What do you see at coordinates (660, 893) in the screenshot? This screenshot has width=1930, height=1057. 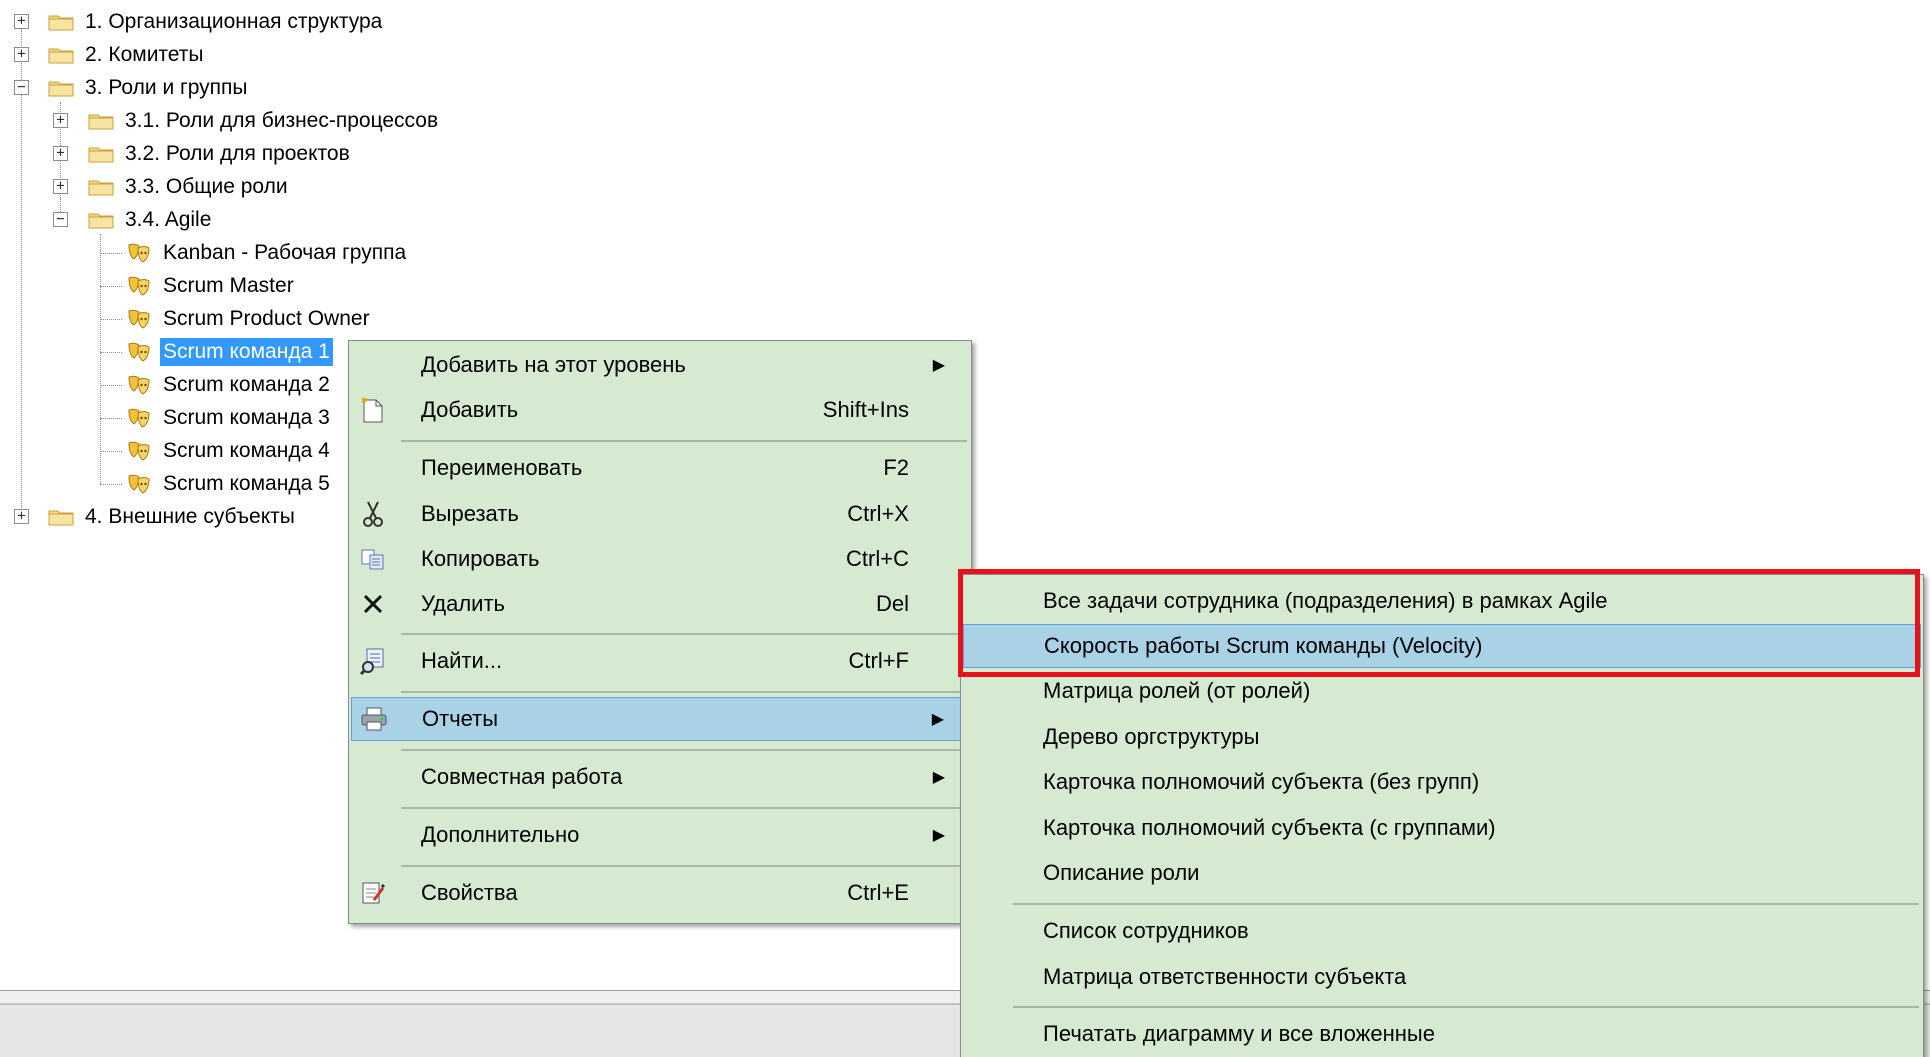 I see `menu-item-properties: Свойства Ctrl+E` at bounding box center [660, 893].